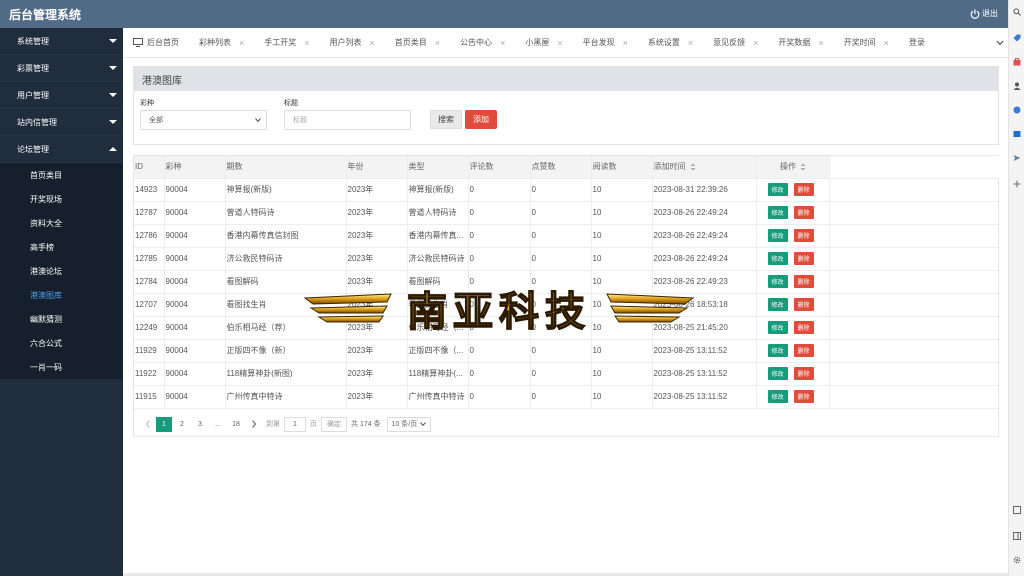  What do you see at coordinates (164, 424) in the screenshot?
I see `page-1: 1` at bounding box center [164, 424].